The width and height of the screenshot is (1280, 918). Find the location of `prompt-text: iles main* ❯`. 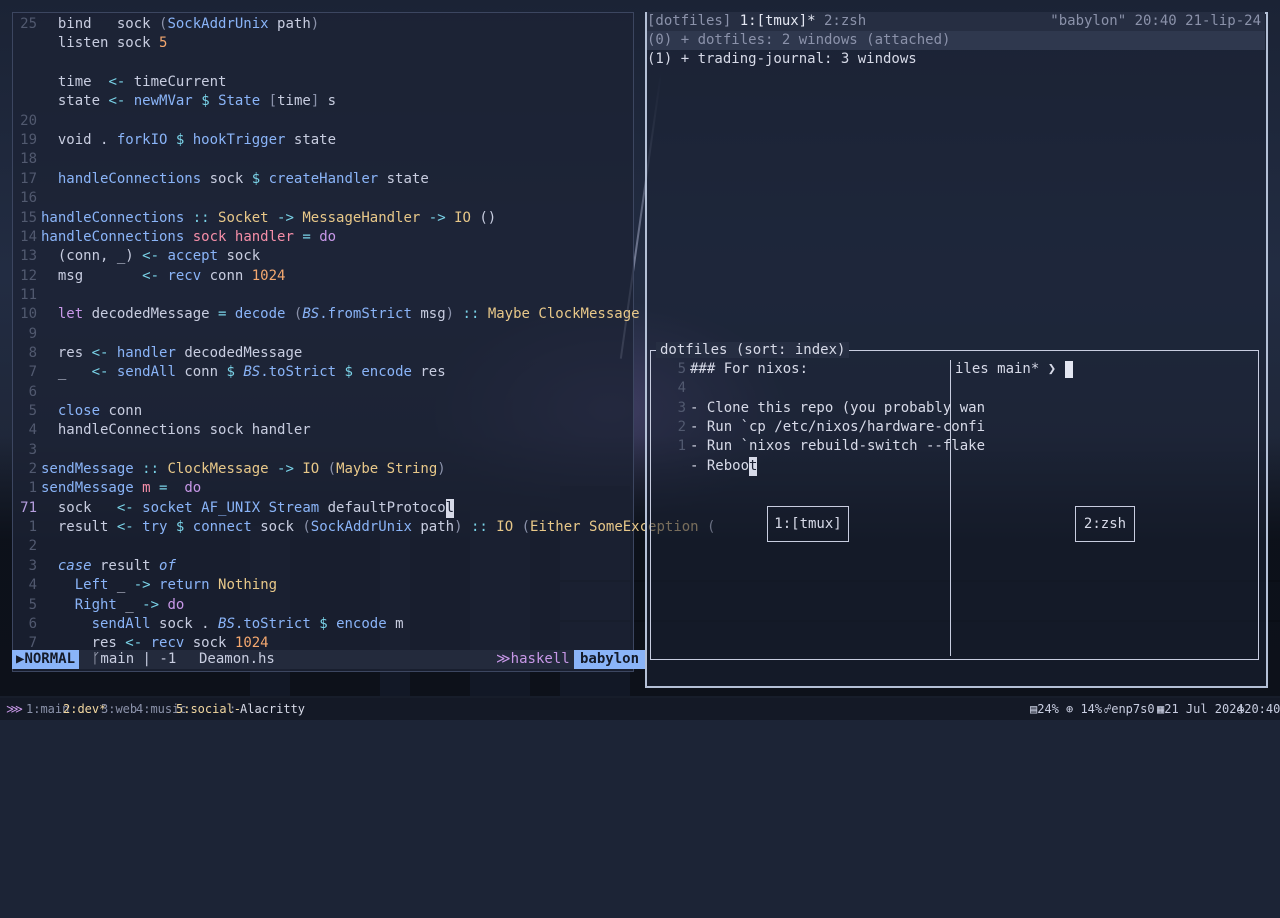

prompt-text: iles main* ❯ is located at coordinates (1010, 369).